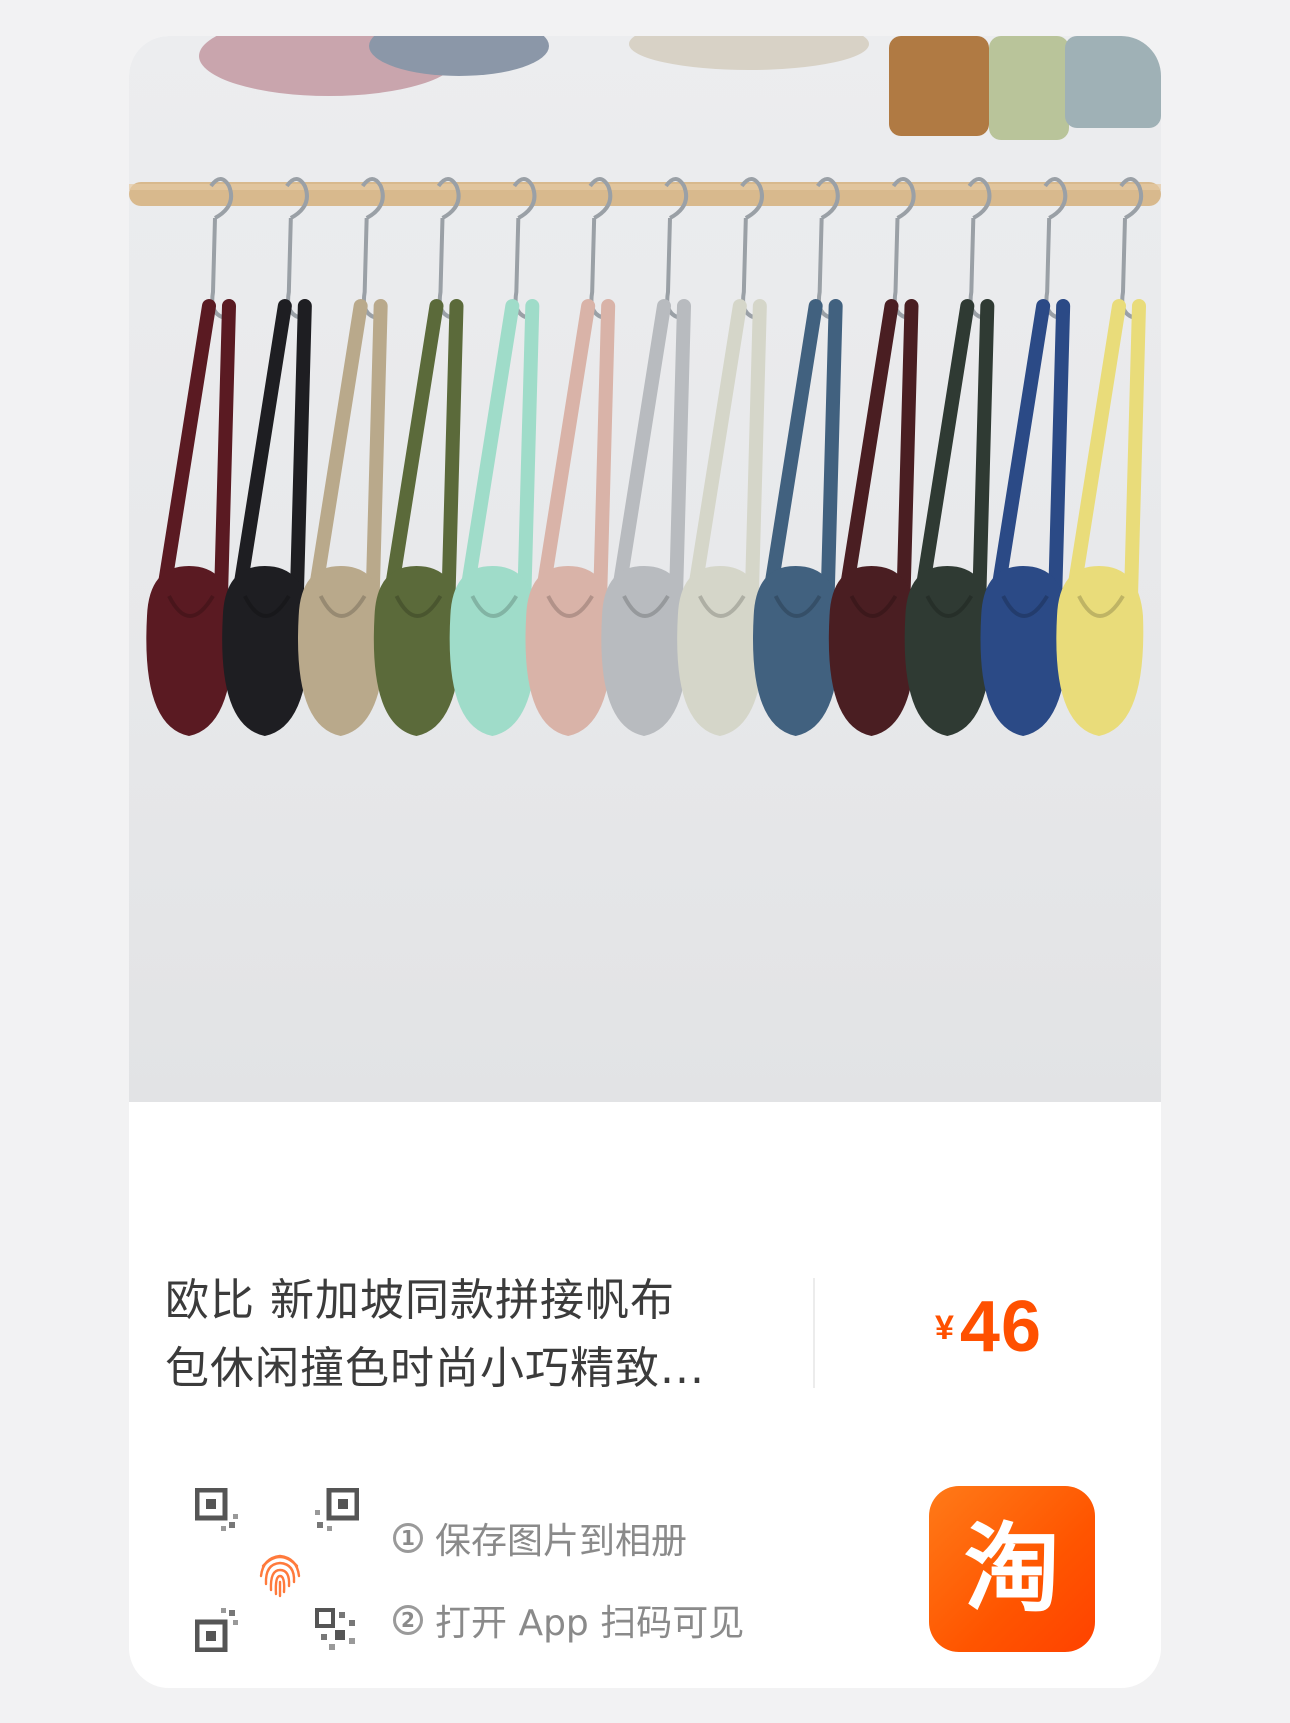  I want to click on step-2-text: 打开 App 扫码可见, so click(590, 1623).